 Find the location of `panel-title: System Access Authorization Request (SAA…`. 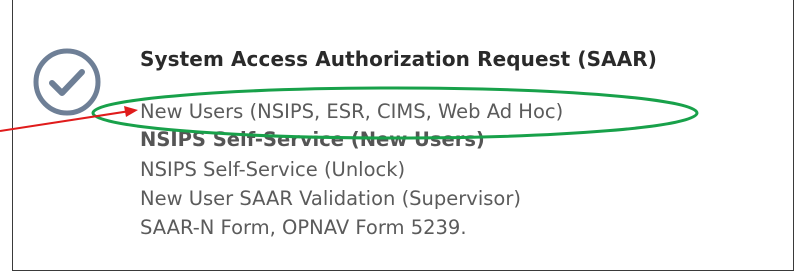

panel-title: System Access Authorization Request (SAA… is located at coordinates (399, 59).